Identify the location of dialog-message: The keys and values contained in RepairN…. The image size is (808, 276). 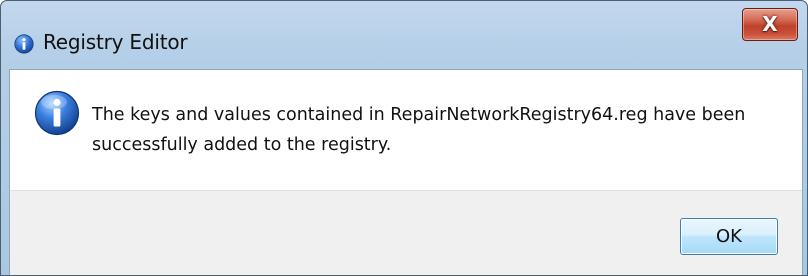
(419, 130).